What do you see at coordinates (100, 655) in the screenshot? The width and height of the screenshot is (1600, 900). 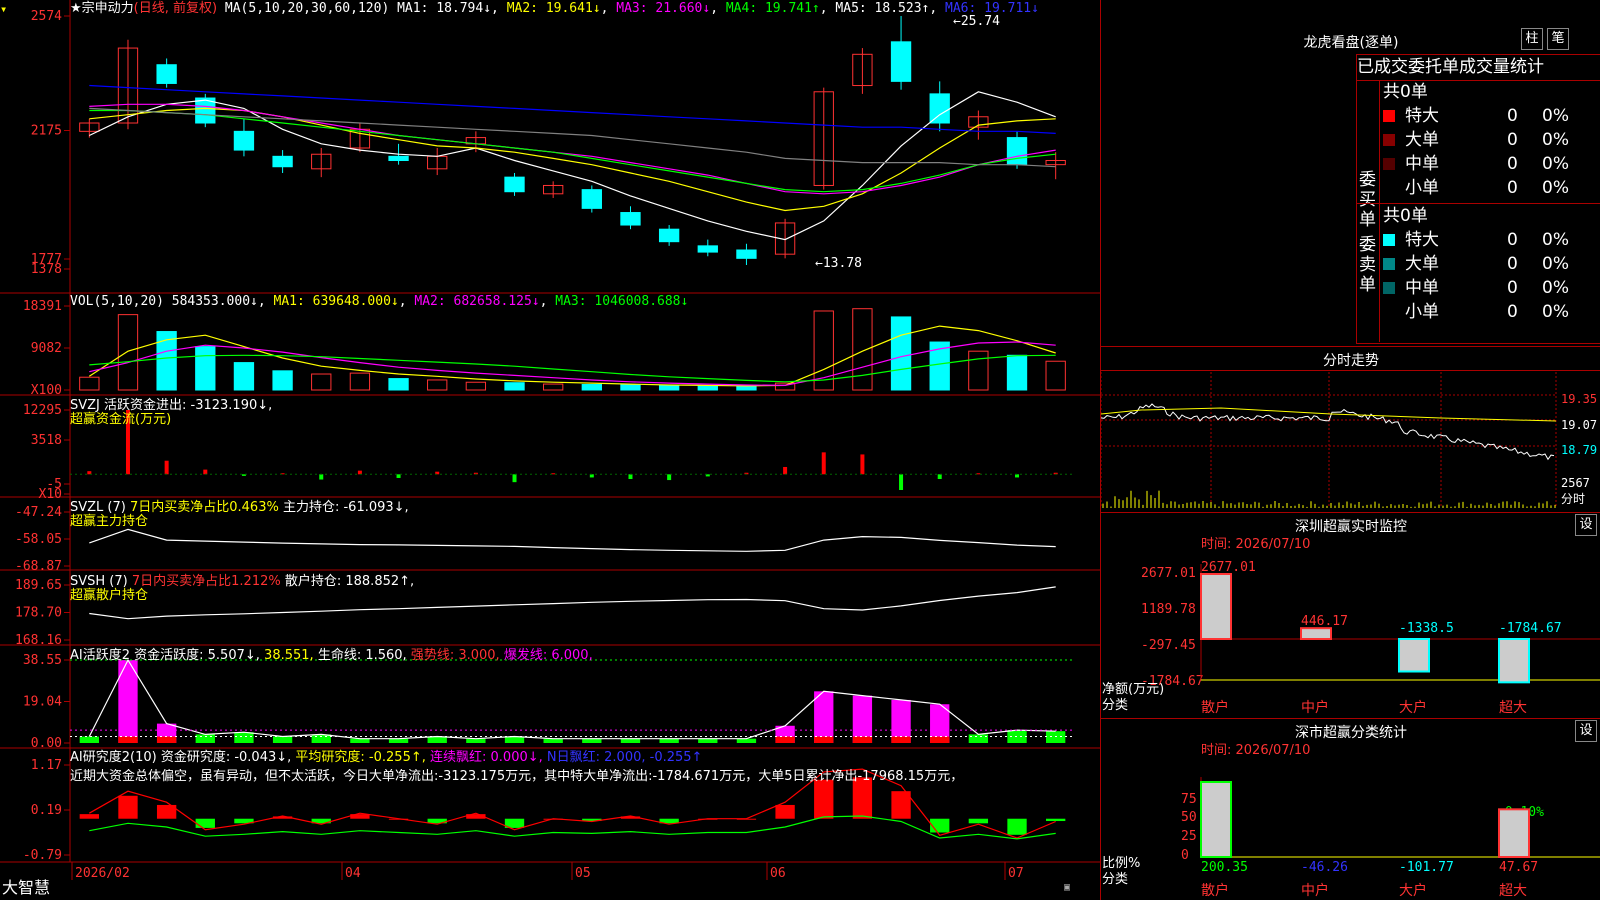 I see `ai-name: AI活跃度2` at bounding box center [100, 655].